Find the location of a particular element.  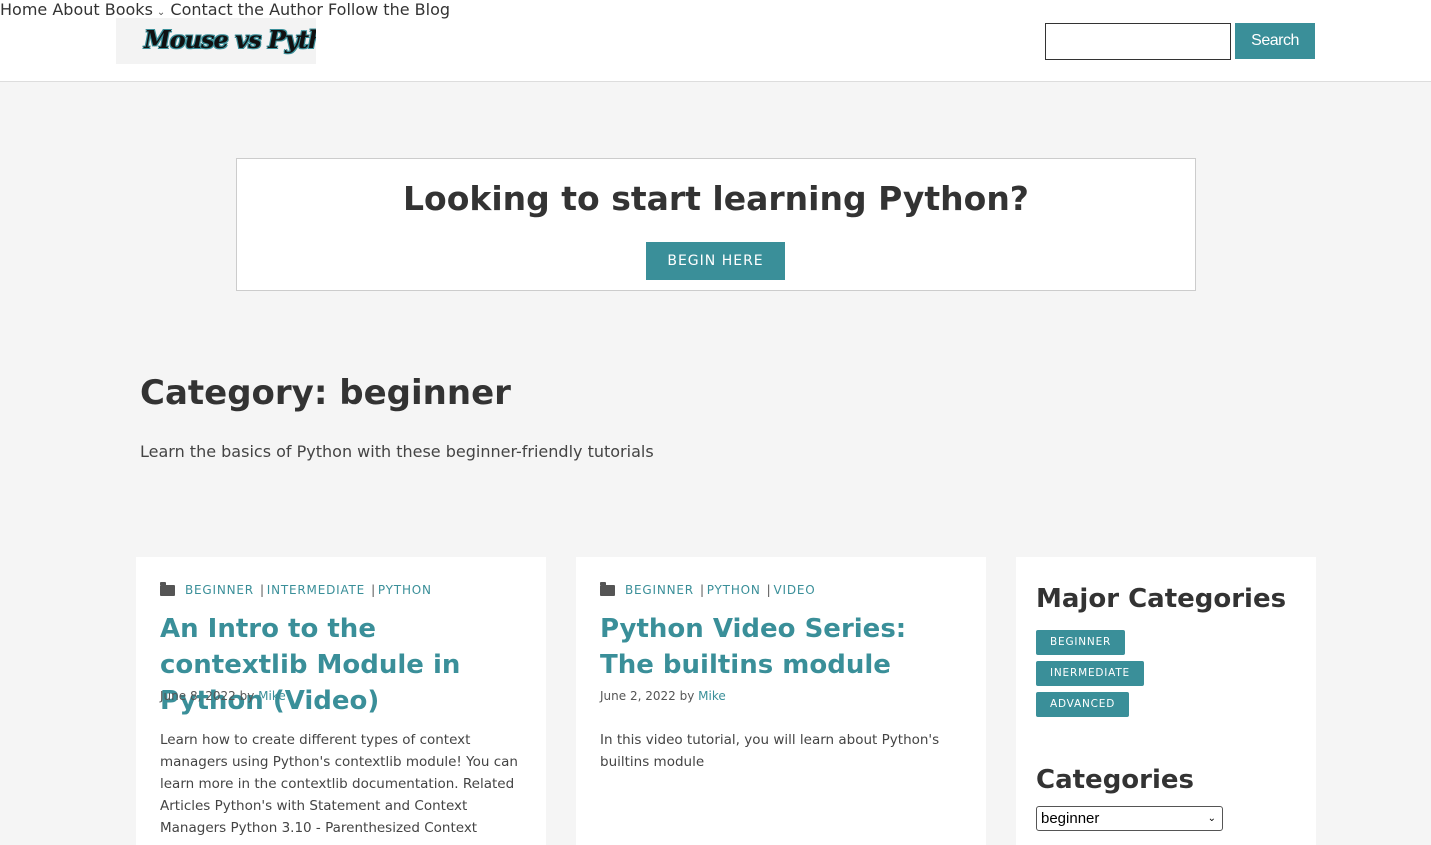

site-logo: Mouse vs Python is located at coordinates (216, 41).